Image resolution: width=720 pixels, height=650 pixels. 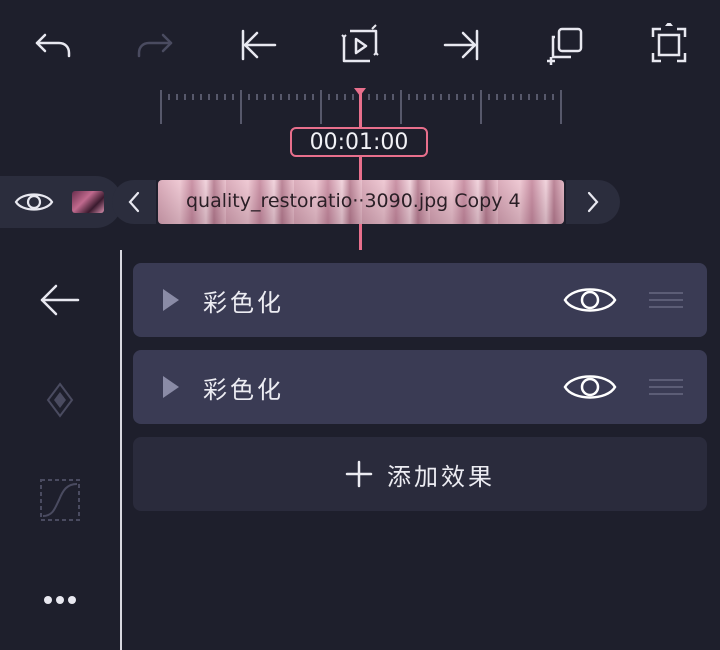 I want to click on more-dots-icon, so click(x=60, y=600).